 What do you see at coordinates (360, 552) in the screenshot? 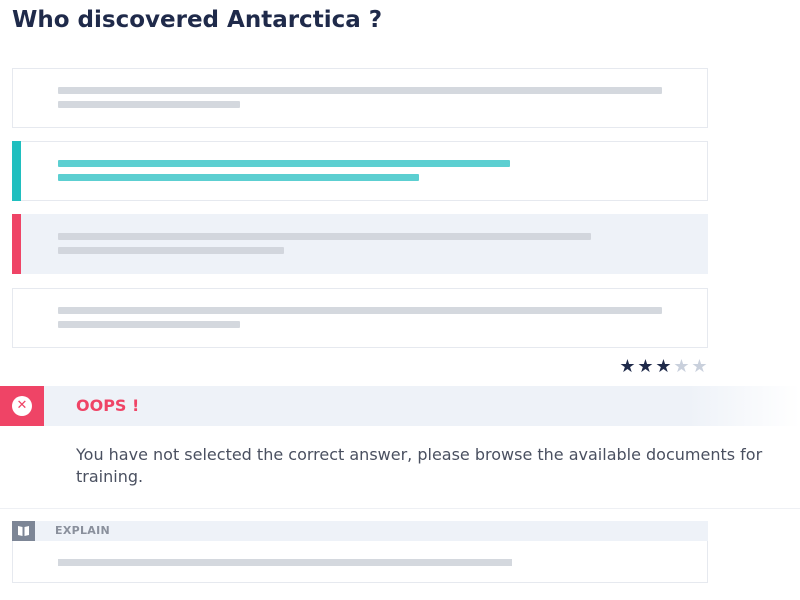
I see `explain-panel: EXPLAIN` at bounding box center [360, 552].